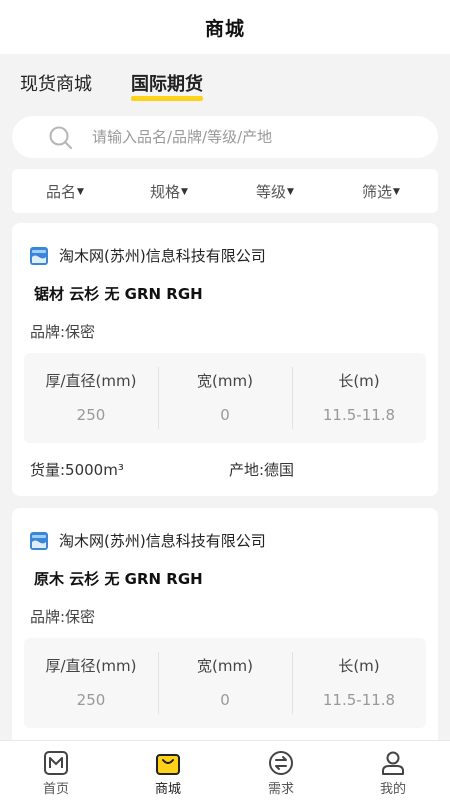  I want to click on nav-mall: 商城, so click(168, 770).